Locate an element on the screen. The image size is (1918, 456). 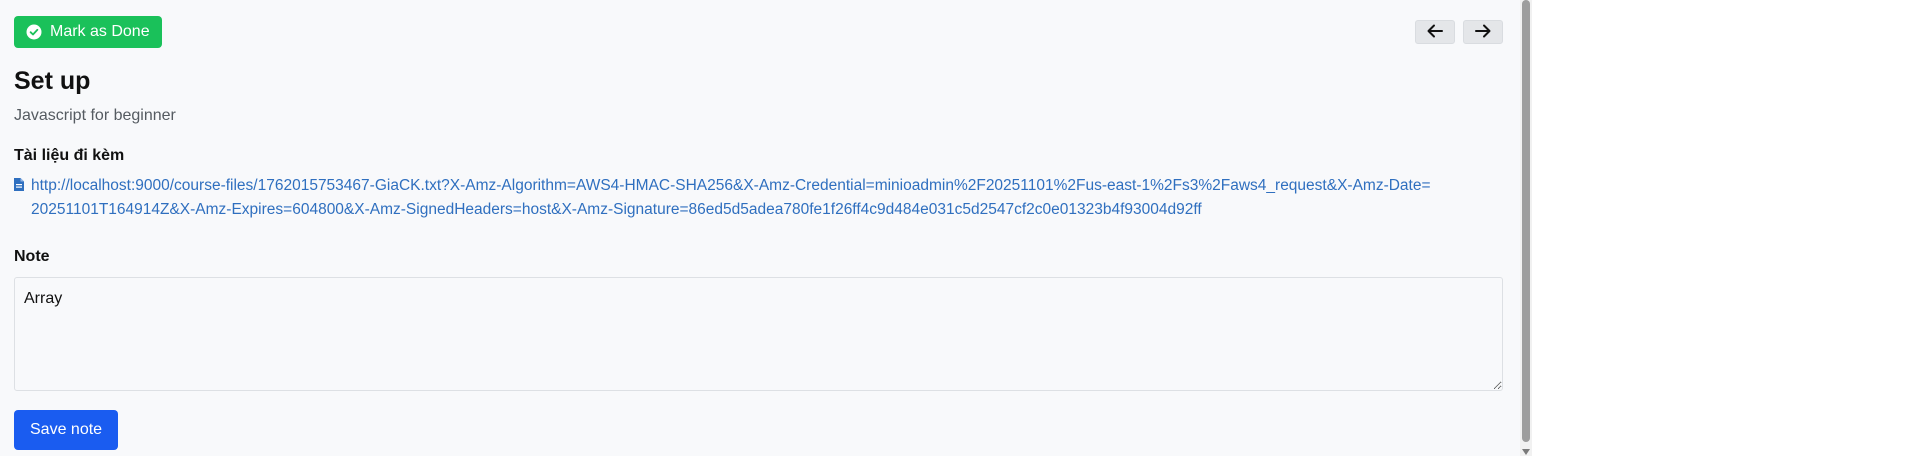
mark-as-done-button: Mark as Done is located at coordinates (88, 32).